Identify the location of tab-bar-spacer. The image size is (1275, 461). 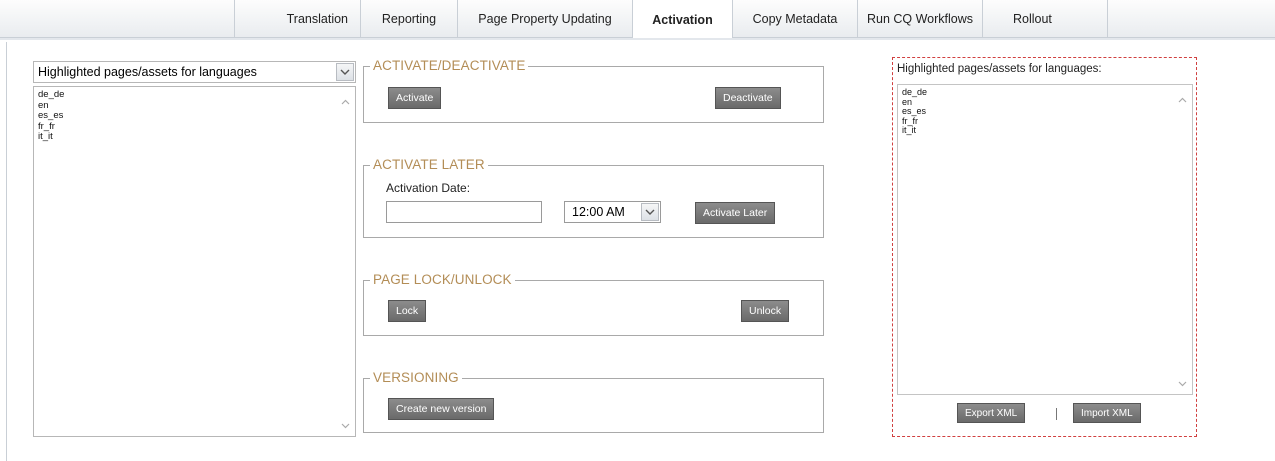
(120, 19).